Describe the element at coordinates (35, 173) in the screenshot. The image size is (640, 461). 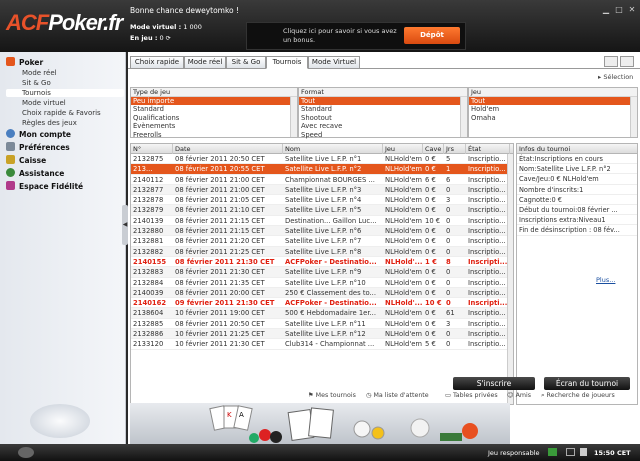
I see `sidebar-section-assistance: Assistance` at that location.